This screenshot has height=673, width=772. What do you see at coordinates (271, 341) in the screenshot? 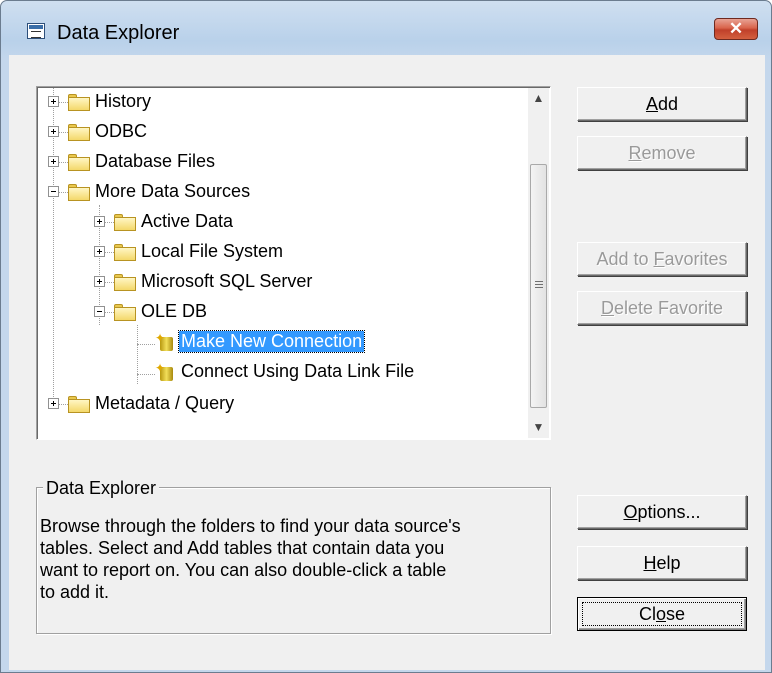
I see `tree-node-label-selected: Make New Connection` at bounding box center [271, 341].